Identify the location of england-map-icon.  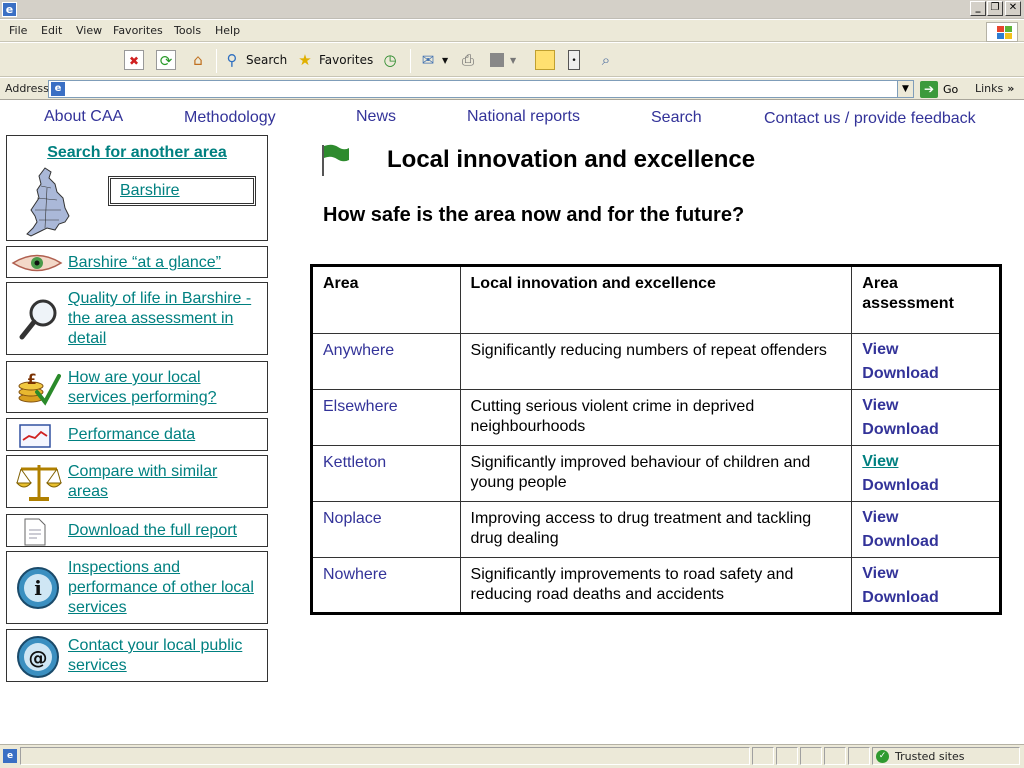
(48, 202).